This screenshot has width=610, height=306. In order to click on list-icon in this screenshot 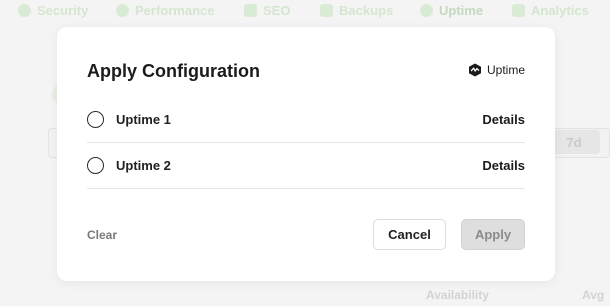, I will do `click(250, 10)`.